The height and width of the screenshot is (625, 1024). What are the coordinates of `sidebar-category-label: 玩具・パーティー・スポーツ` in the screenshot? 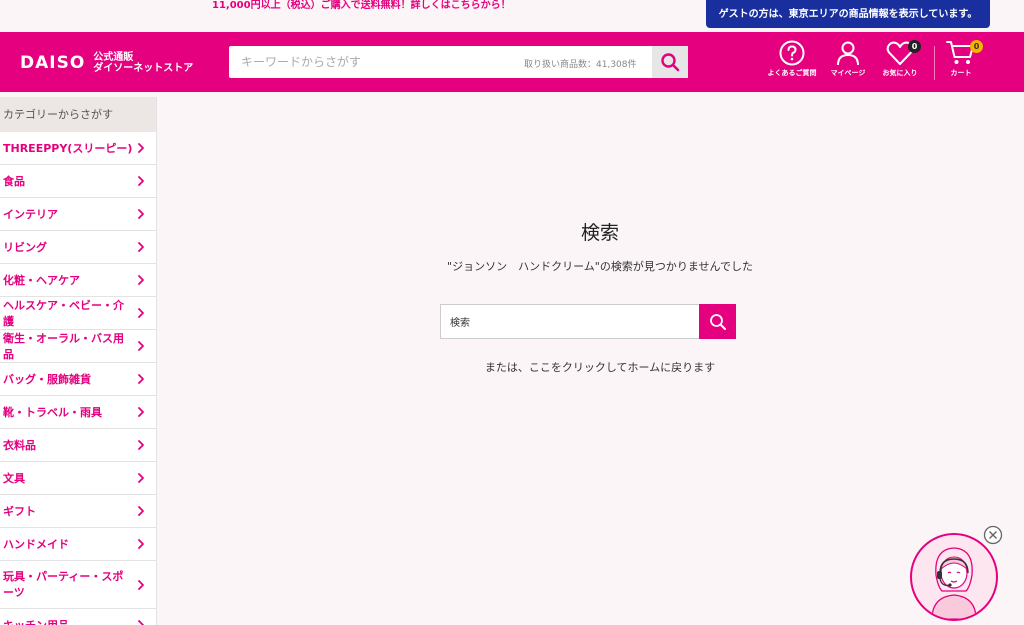 It's located at (63, 584).